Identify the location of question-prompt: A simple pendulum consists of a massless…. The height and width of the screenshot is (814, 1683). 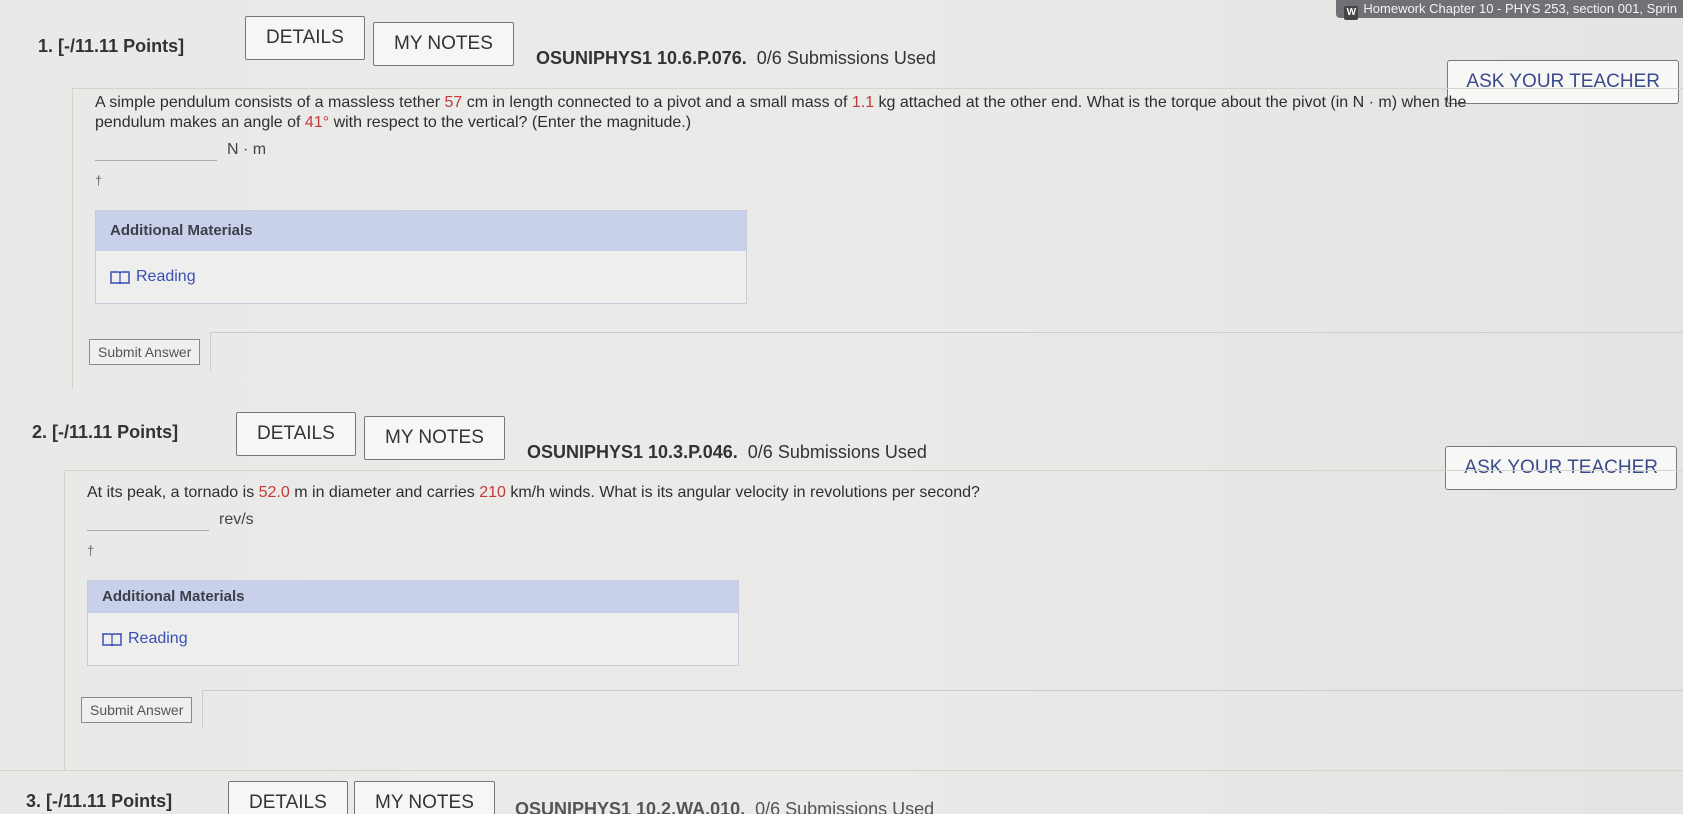
(878, 111).